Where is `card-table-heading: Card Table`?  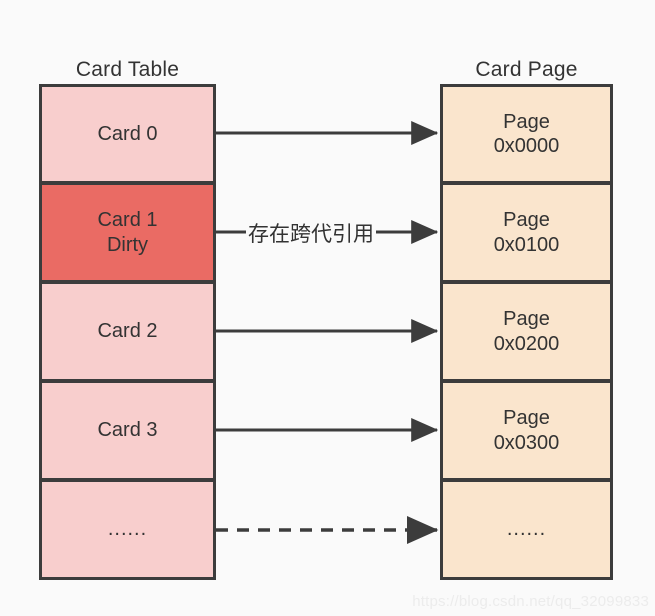
card-table-heading: Card Table is located at coordinates (127, 69).